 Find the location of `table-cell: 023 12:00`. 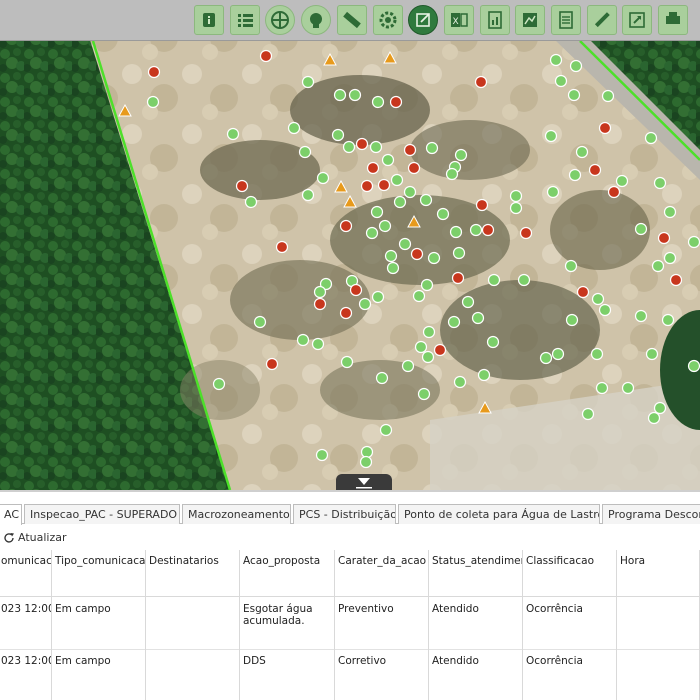

table-cell: 023 12:00 is located at coordinates (26, 674).